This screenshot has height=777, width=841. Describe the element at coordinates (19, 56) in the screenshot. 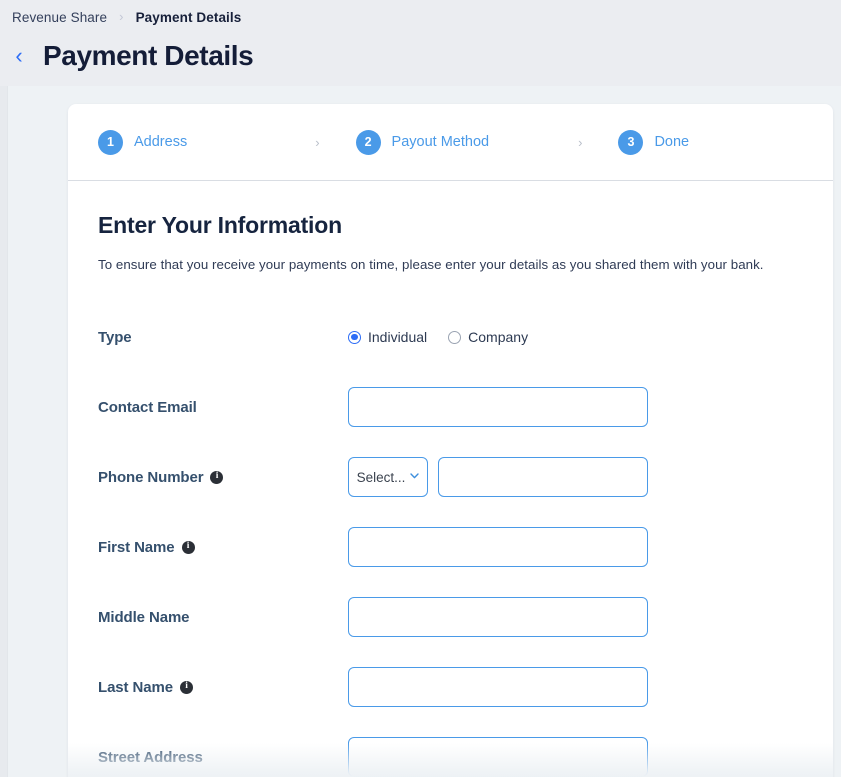

I see `back-chevron-icon: ‹` at that location.